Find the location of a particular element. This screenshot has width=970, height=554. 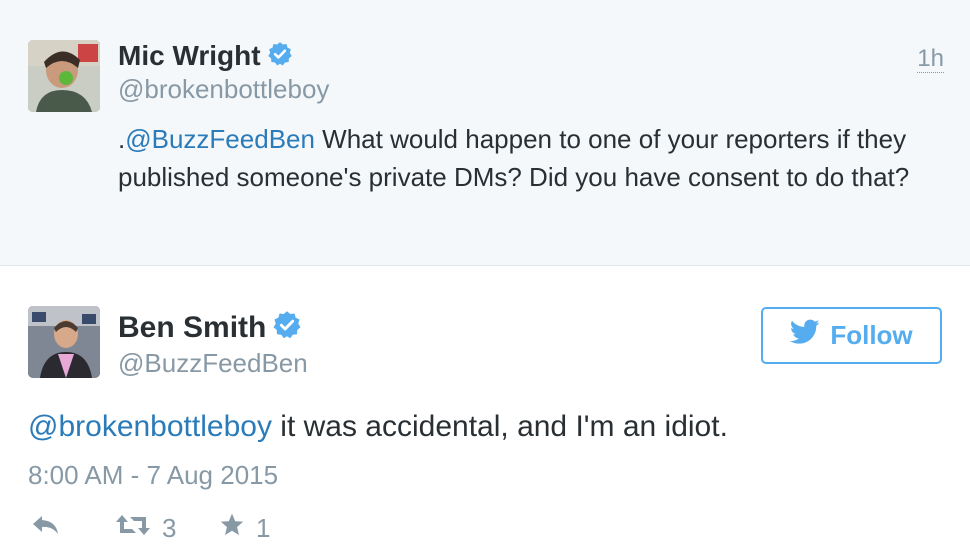

retweet-icon is located at coordinates (133, 528).